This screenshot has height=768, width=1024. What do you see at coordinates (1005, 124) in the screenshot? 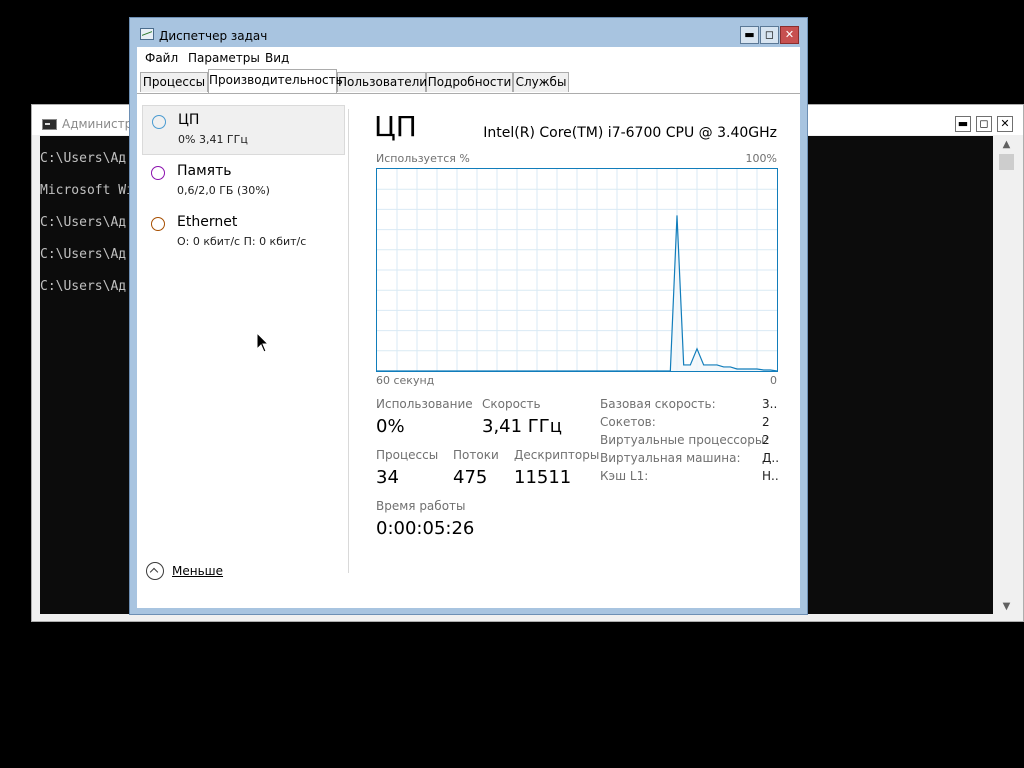
I see `console-close-button: ✕` at bounding box center [1005, 124].